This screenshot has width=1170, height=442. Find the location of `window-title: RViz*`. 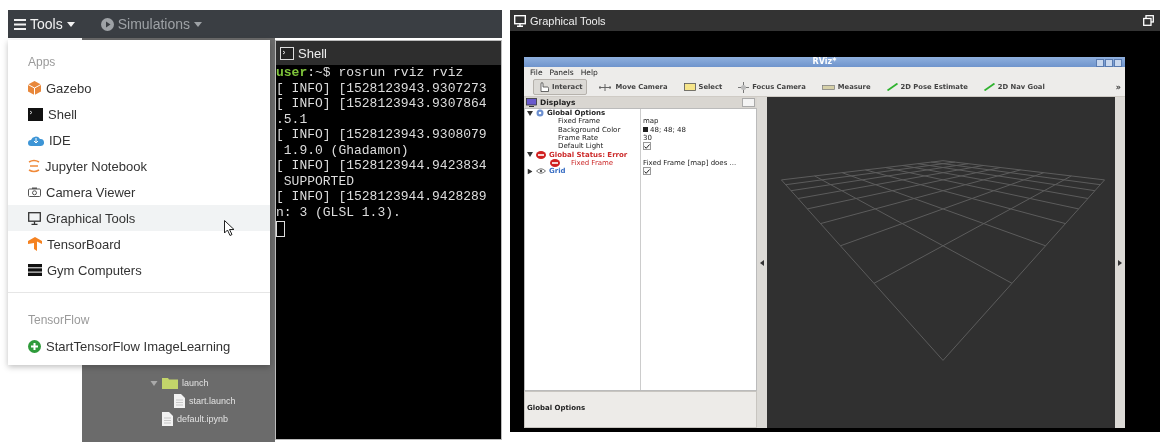

window-title: RViz* is located at coordinates (824, 62).